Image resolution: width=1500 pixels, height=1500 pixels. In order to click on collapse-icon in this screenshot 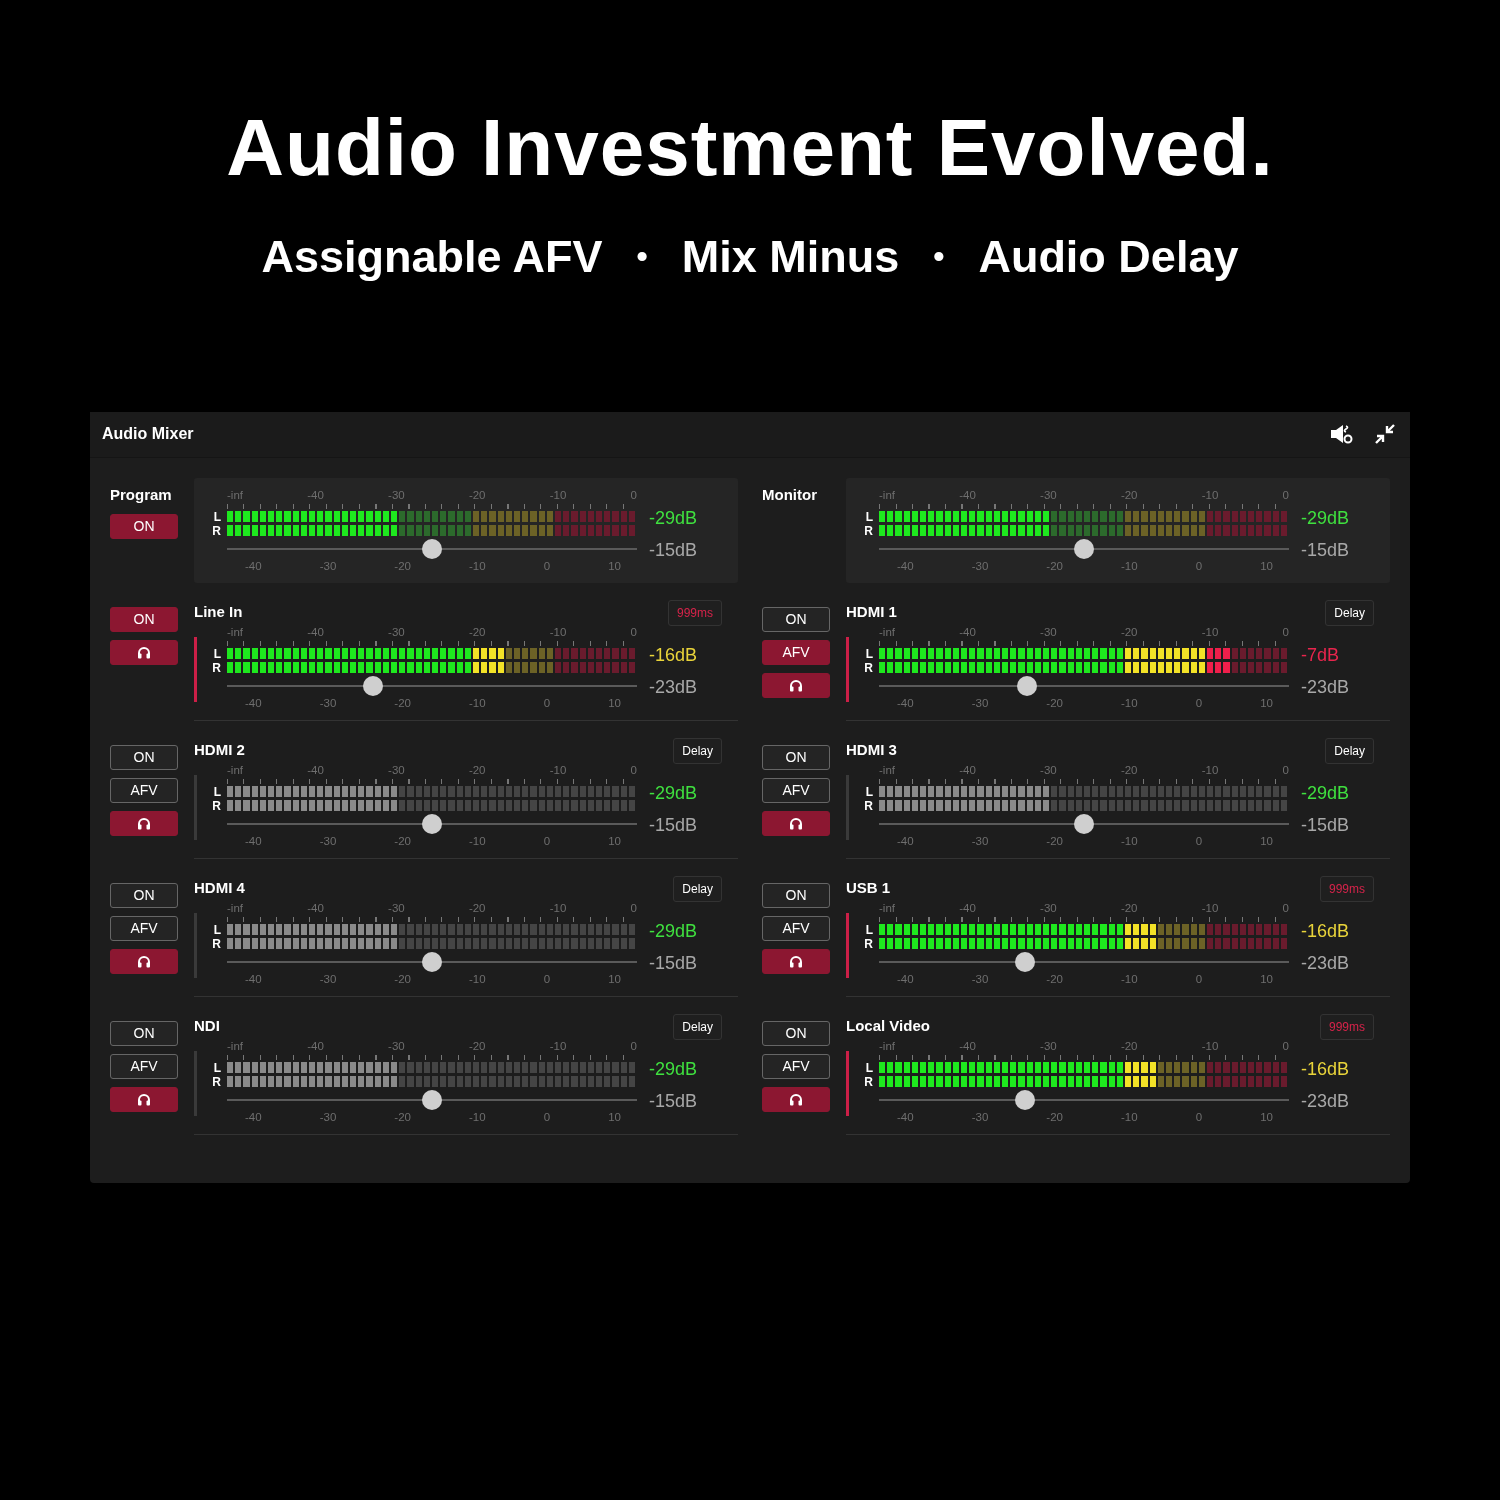, I will do `click(1385, 434)`.